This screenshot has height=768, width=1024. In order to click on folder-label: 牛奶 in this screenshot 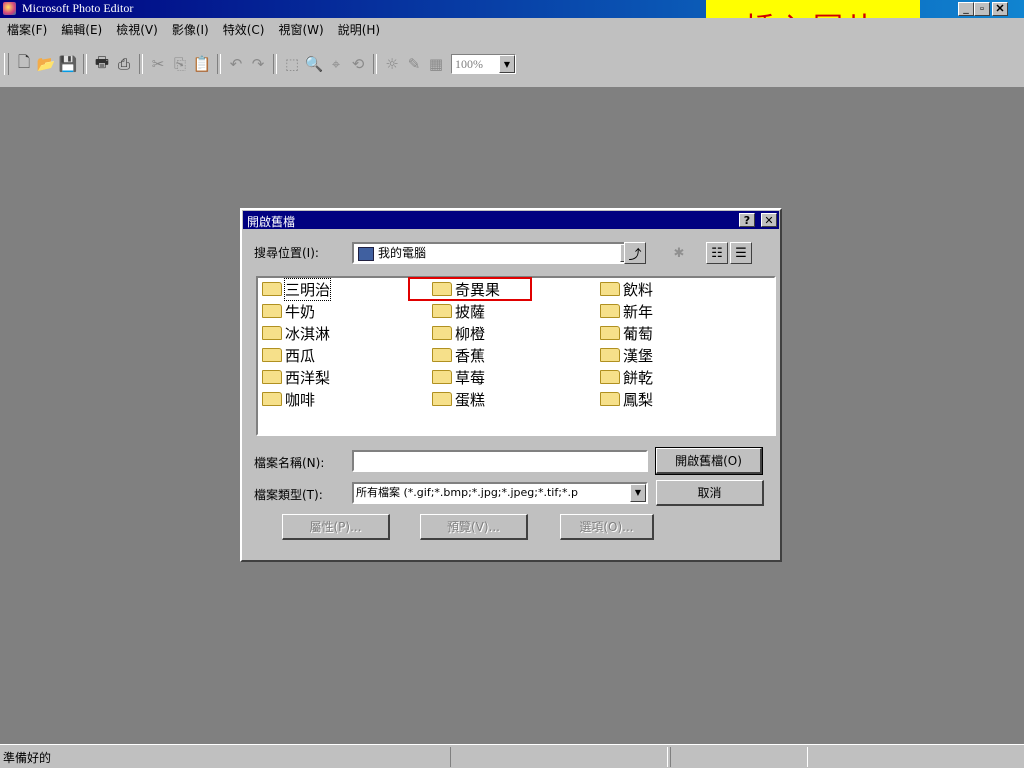, I will do `click(300, 311)`.